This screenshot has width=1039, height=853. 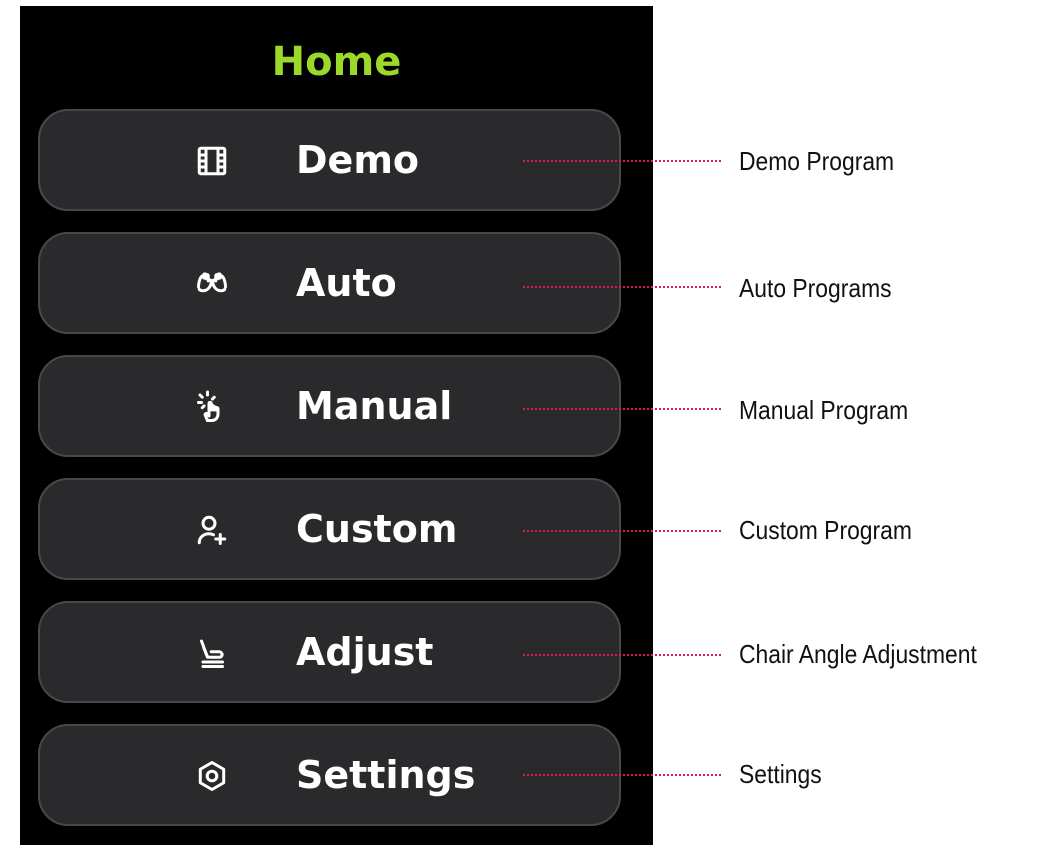 I want to click on film-icon, so click(x=212, y=161).